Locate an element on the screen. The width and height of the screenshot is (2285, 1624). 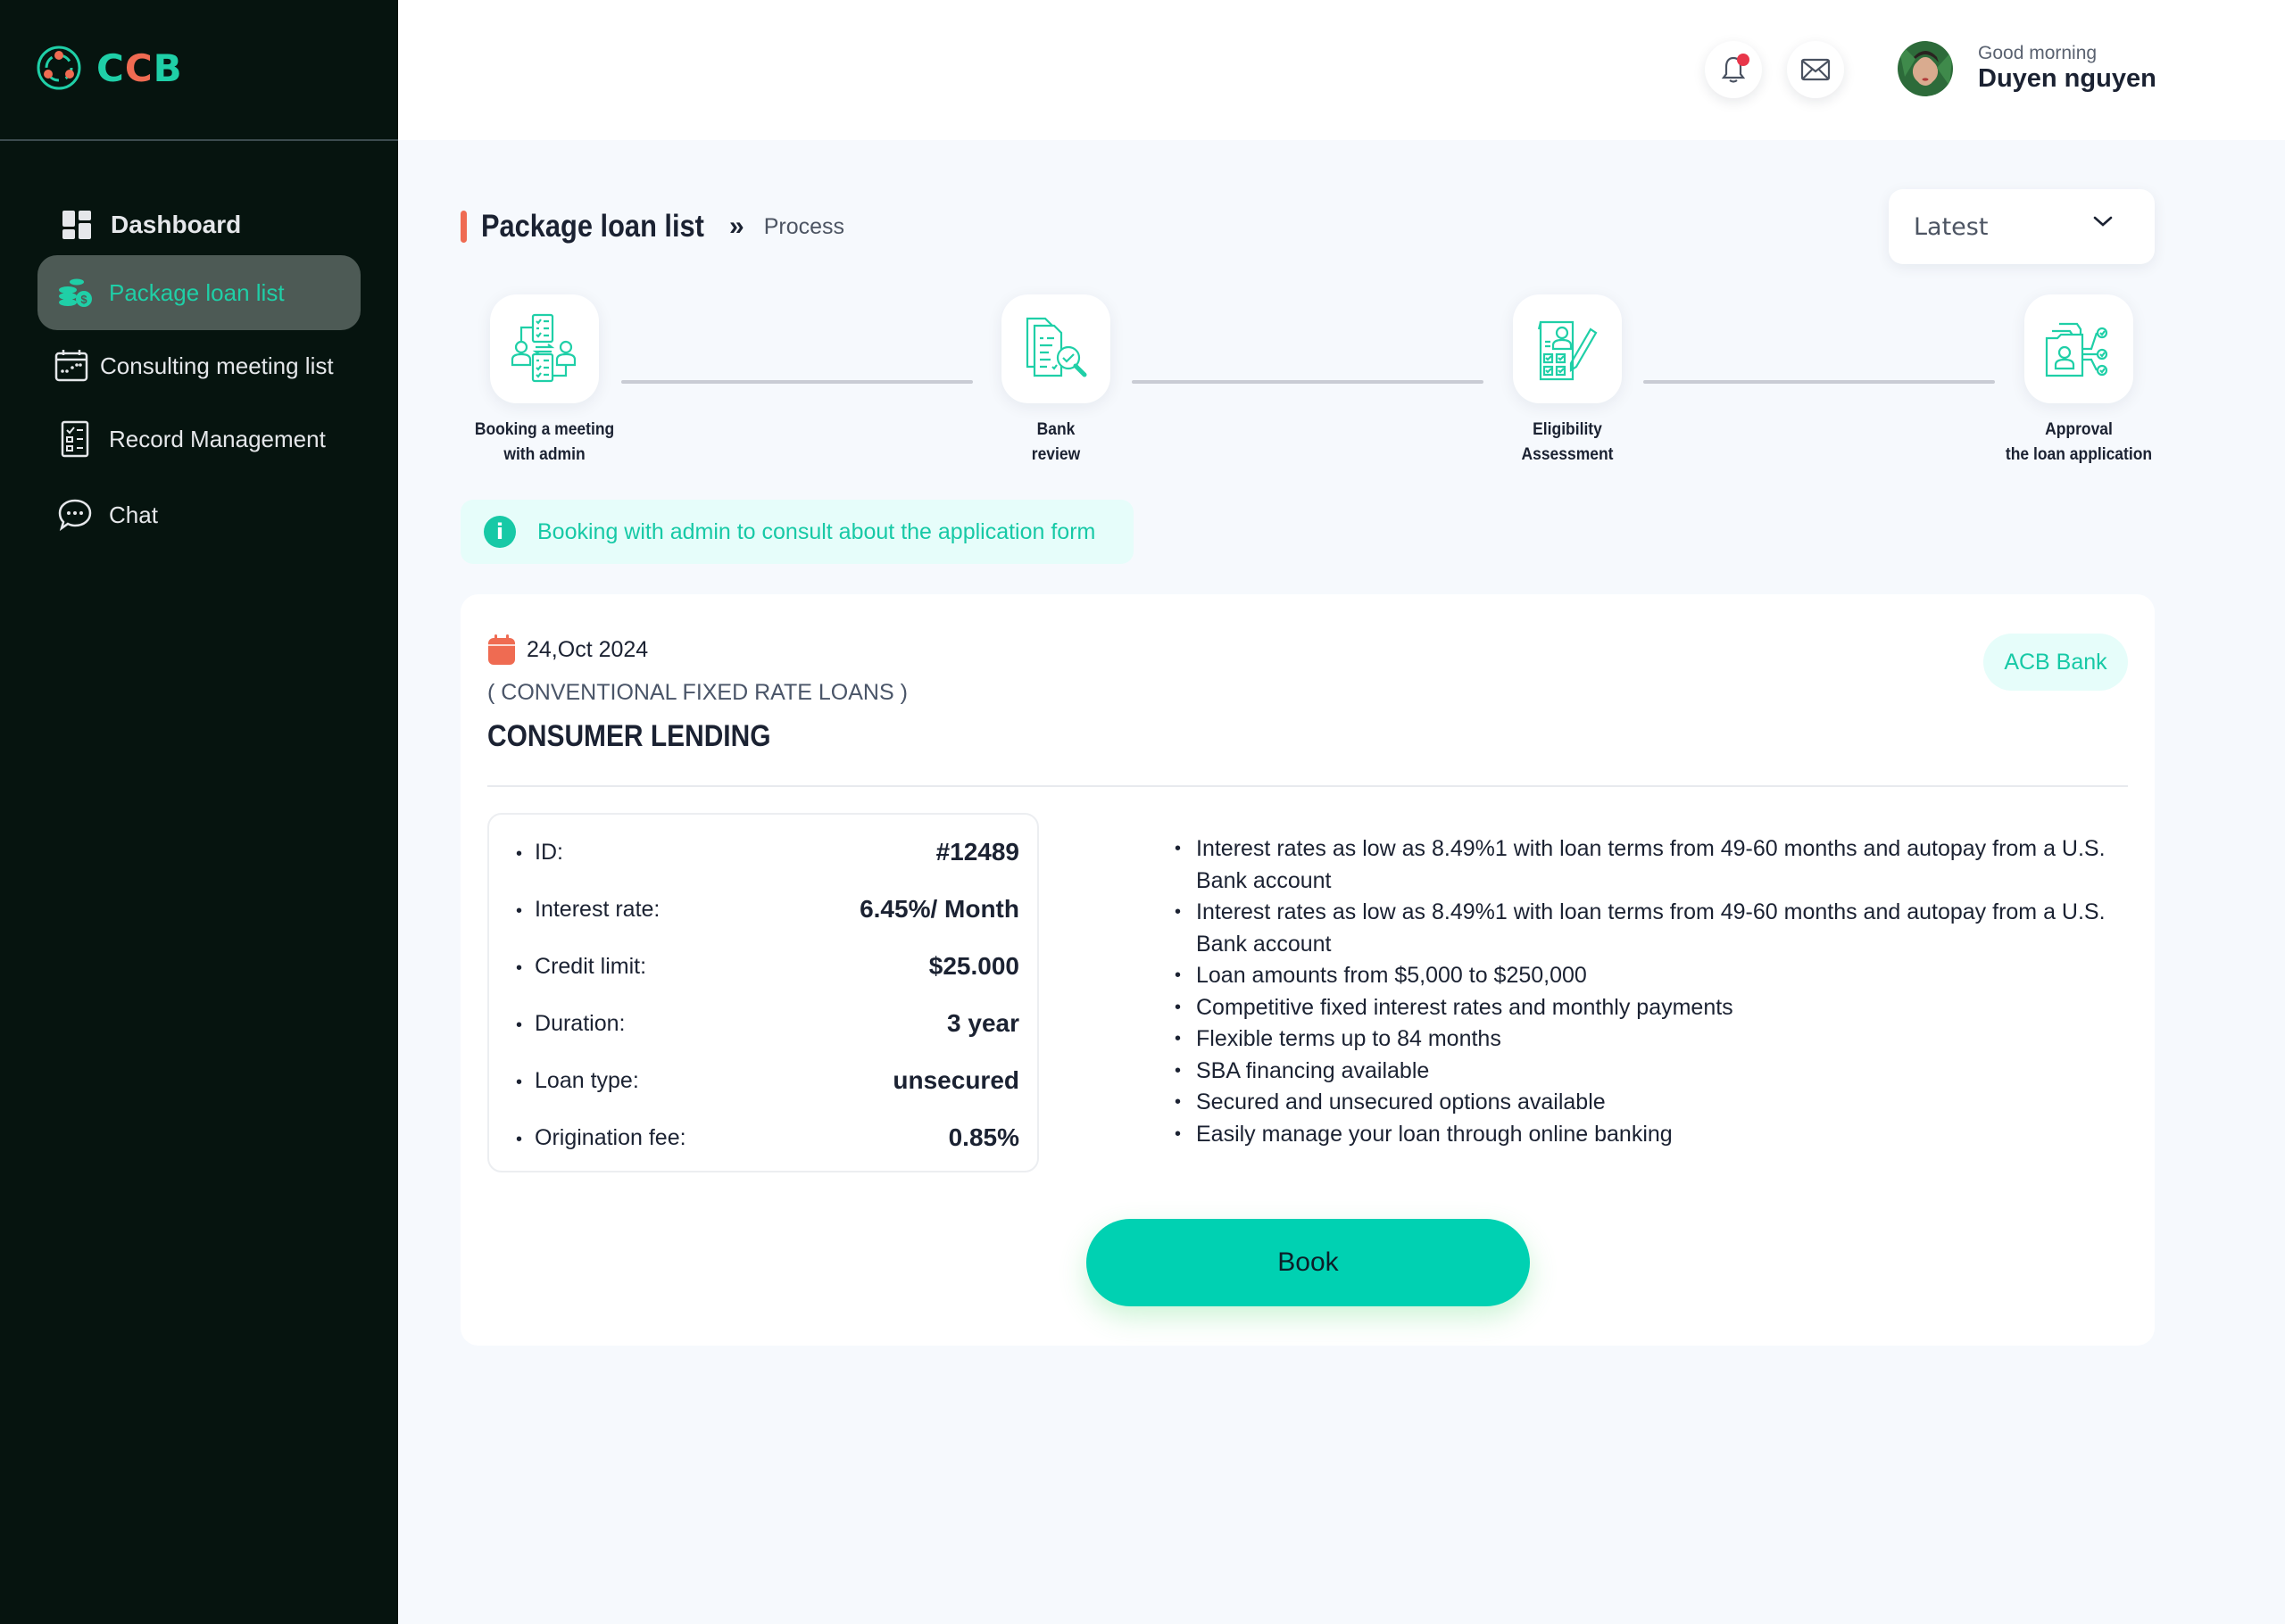
sidebar-item-label: Consulting meeting list is located at coordinates (217, 365).